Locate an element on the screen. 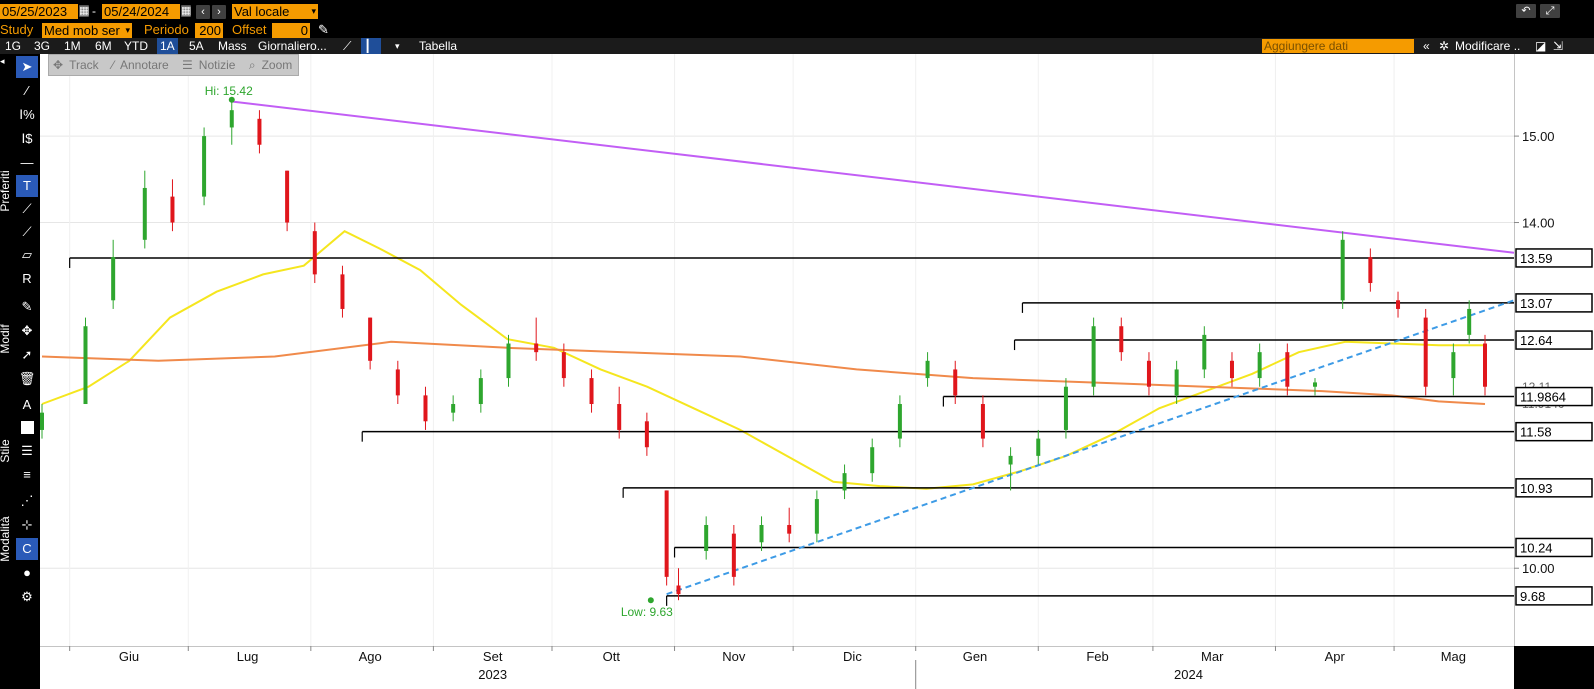  annotation-marker is located at coordinates (650, 600).